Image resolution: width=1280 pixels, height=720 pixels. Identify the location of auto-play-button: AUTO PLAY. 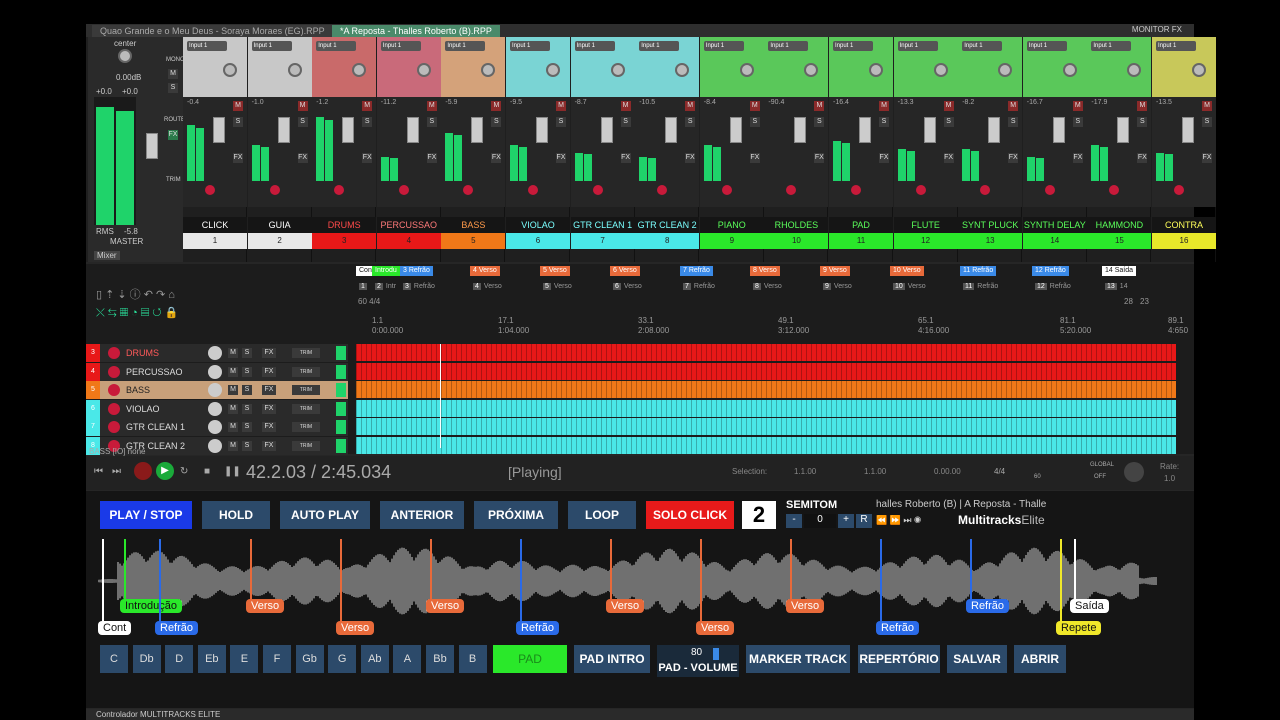
(325, 515).